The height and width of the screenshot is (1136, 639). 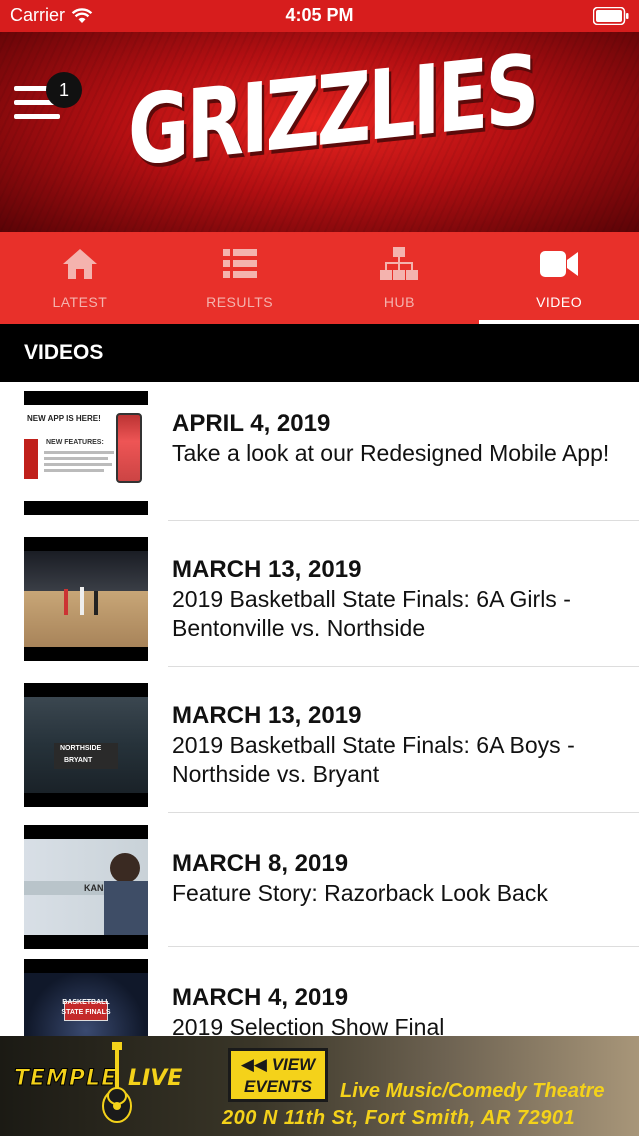 What do you see at coordinates (399, 263) in the screenshot?
I see `sitemap-icon` at bounding box center [399, 263].